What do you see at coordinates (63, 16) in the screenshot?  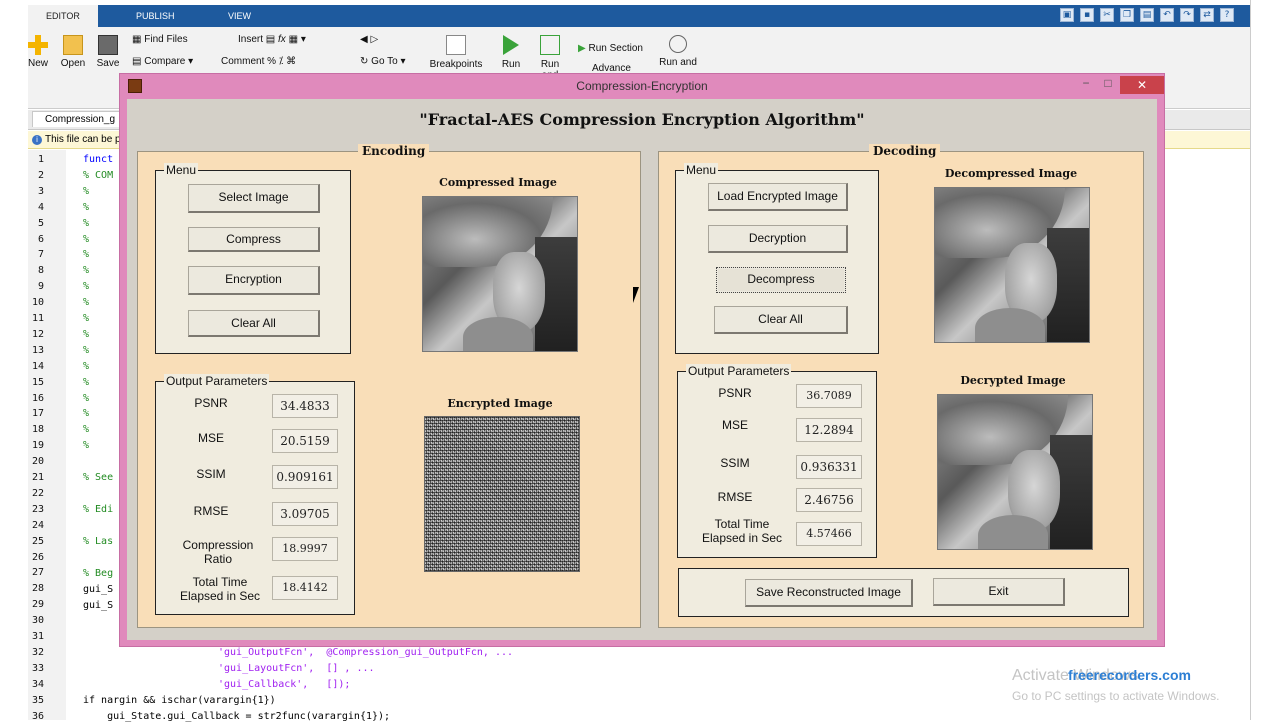 I see `tab-editor: EDITOR` at bounding box center [63, 16].